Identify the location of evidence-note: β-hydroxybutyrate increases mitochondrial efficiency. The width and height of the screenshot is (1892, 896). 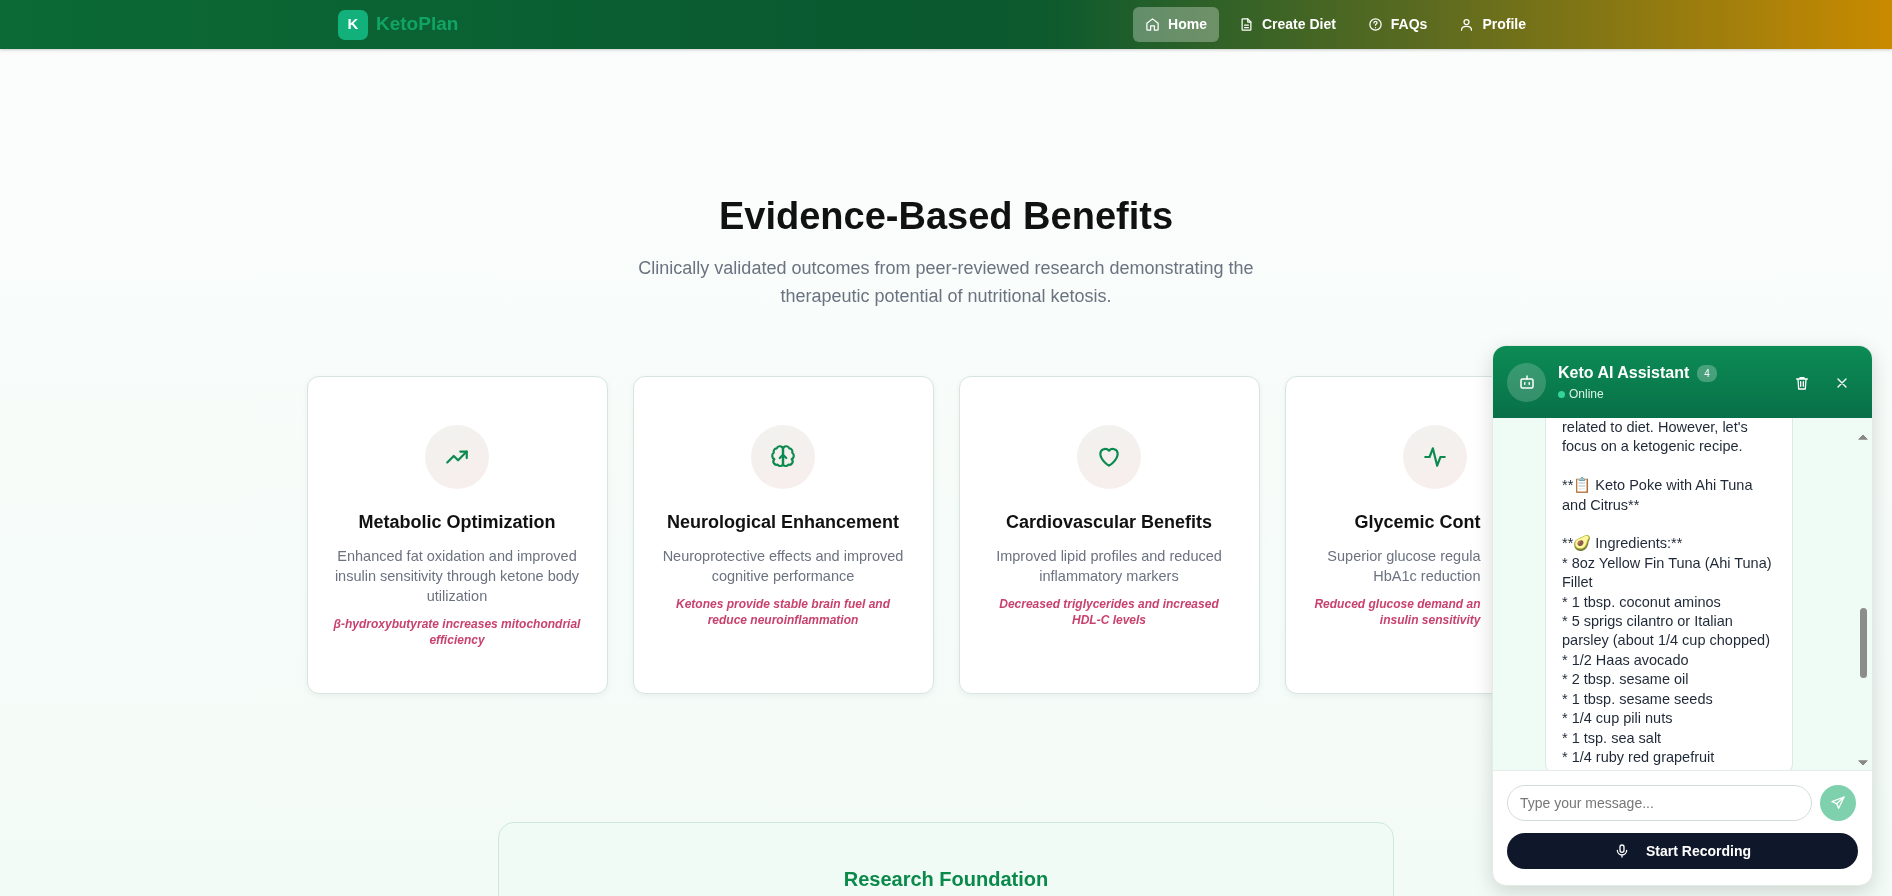
(457, 631).